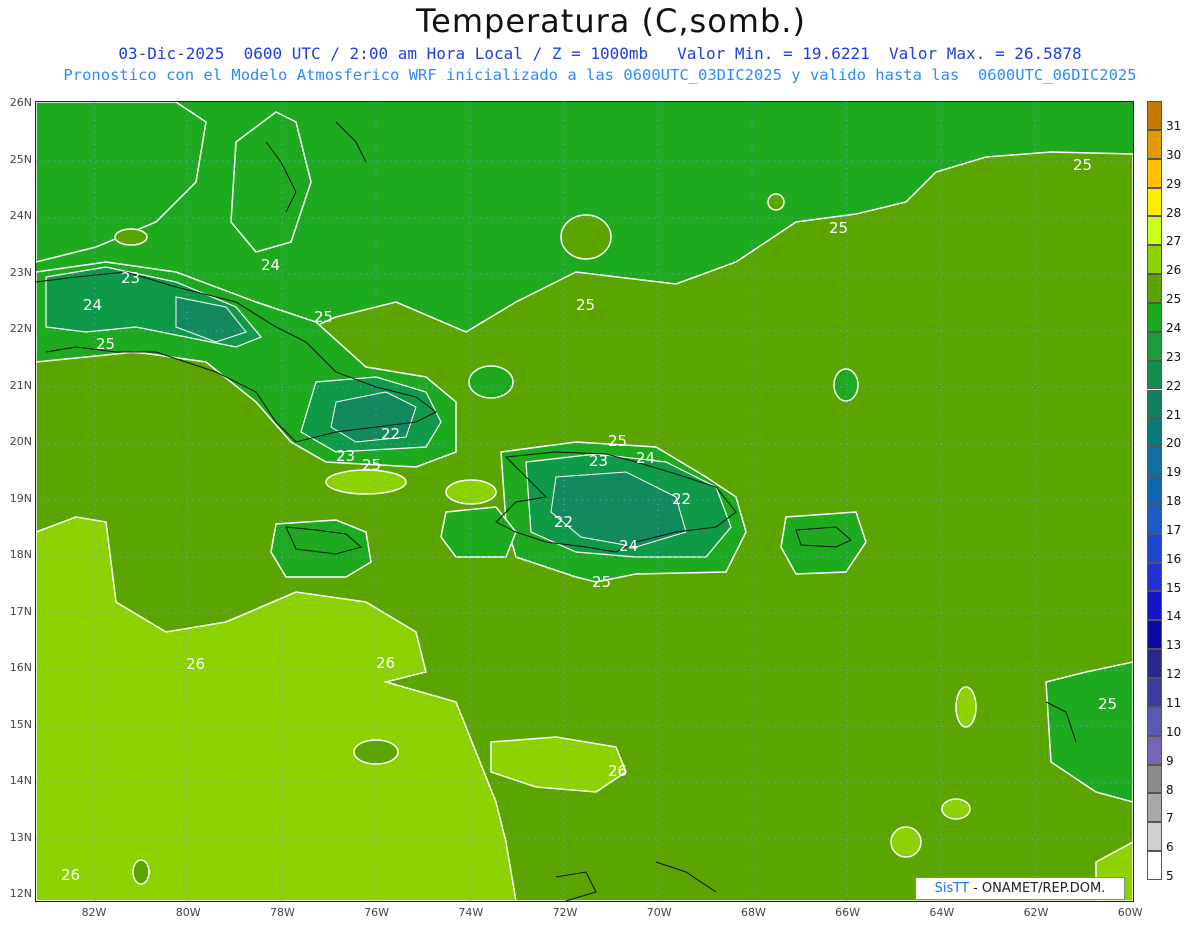  I want to click on colorbar-label: 6, so click(1170, 847).